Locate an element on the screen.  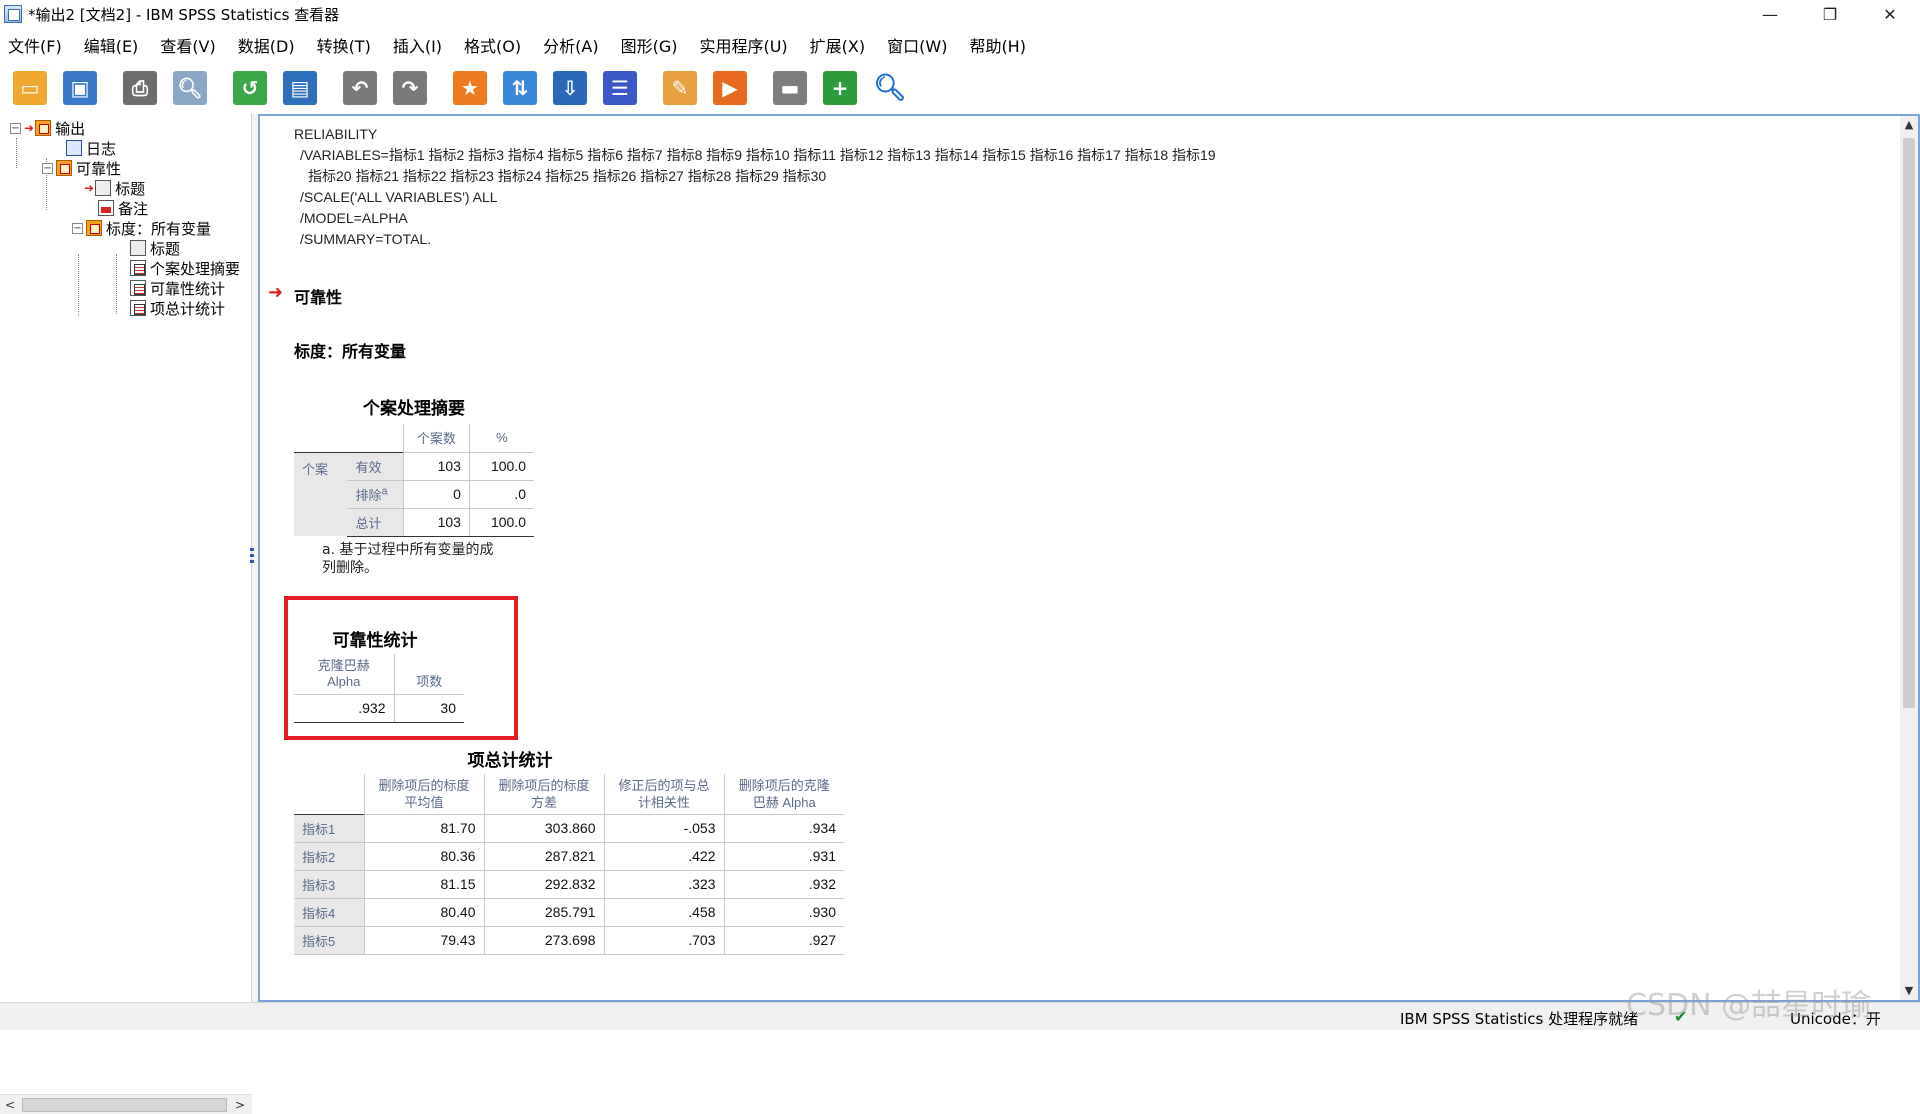
syntax-line: /SUMMARY=TOTAL. is located at coordinates (366, 239).